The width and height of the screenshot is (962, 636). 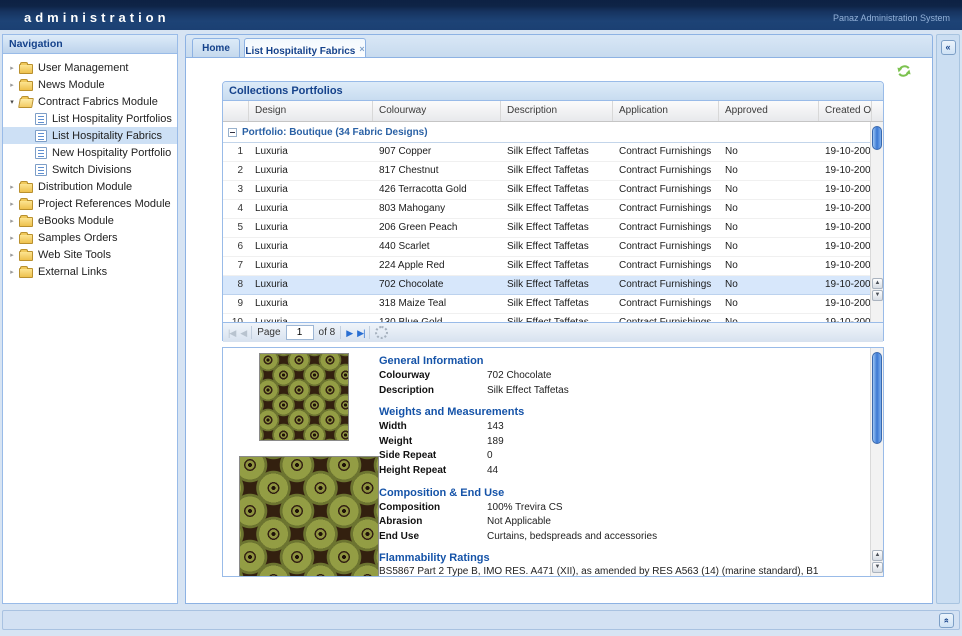 I want to click on collapse-arrow-icon: ▾, so click(x=12, y=102).